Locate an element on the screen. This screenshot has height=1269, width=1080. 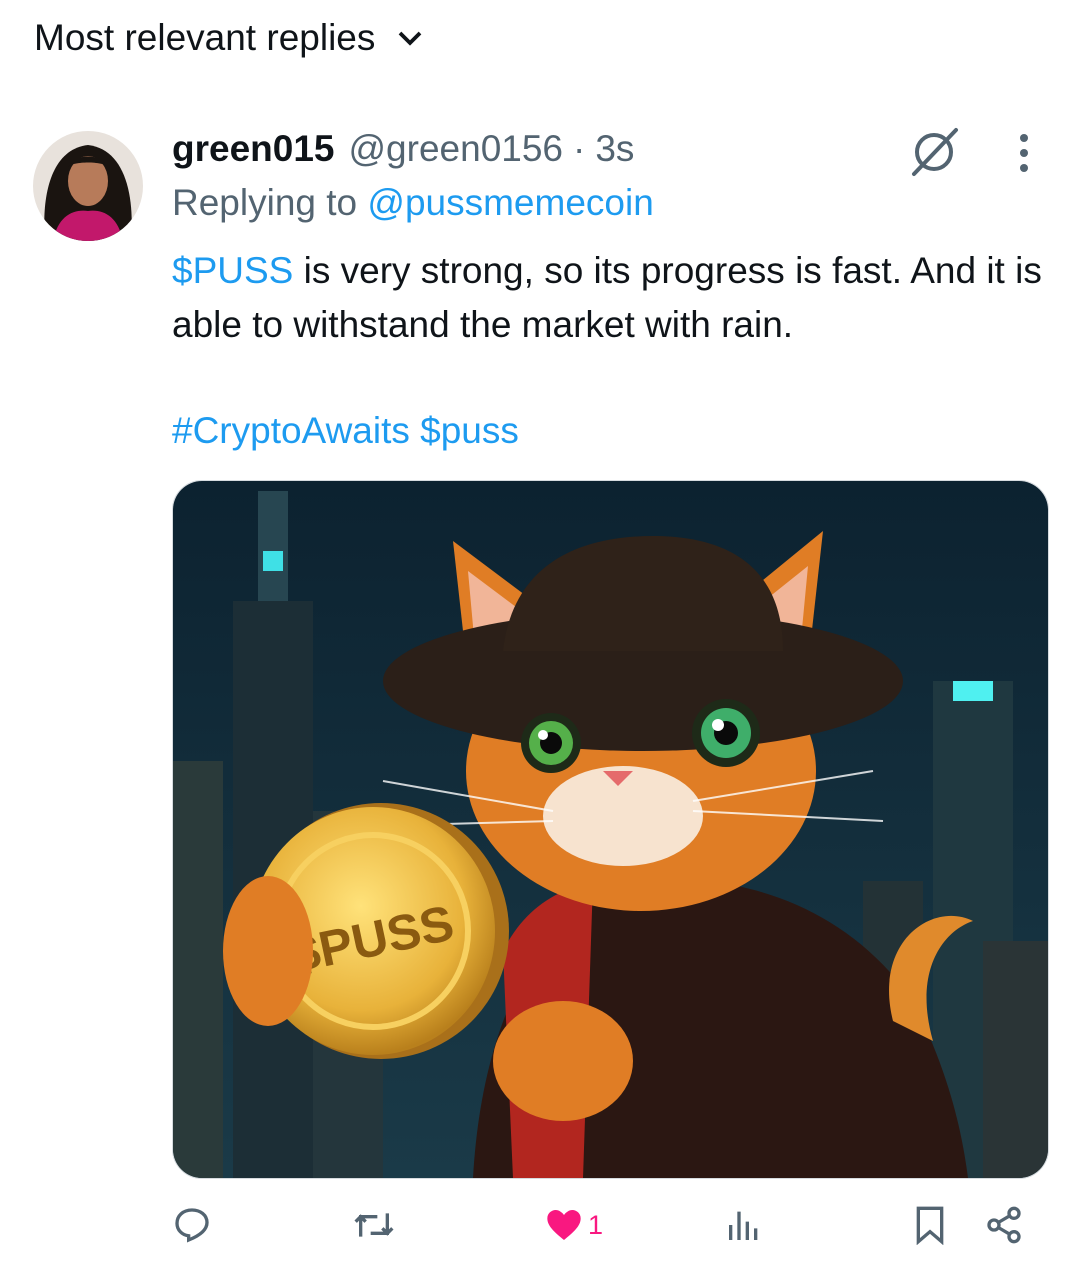
bookmark-icon is located at coordinates (930, 1225).